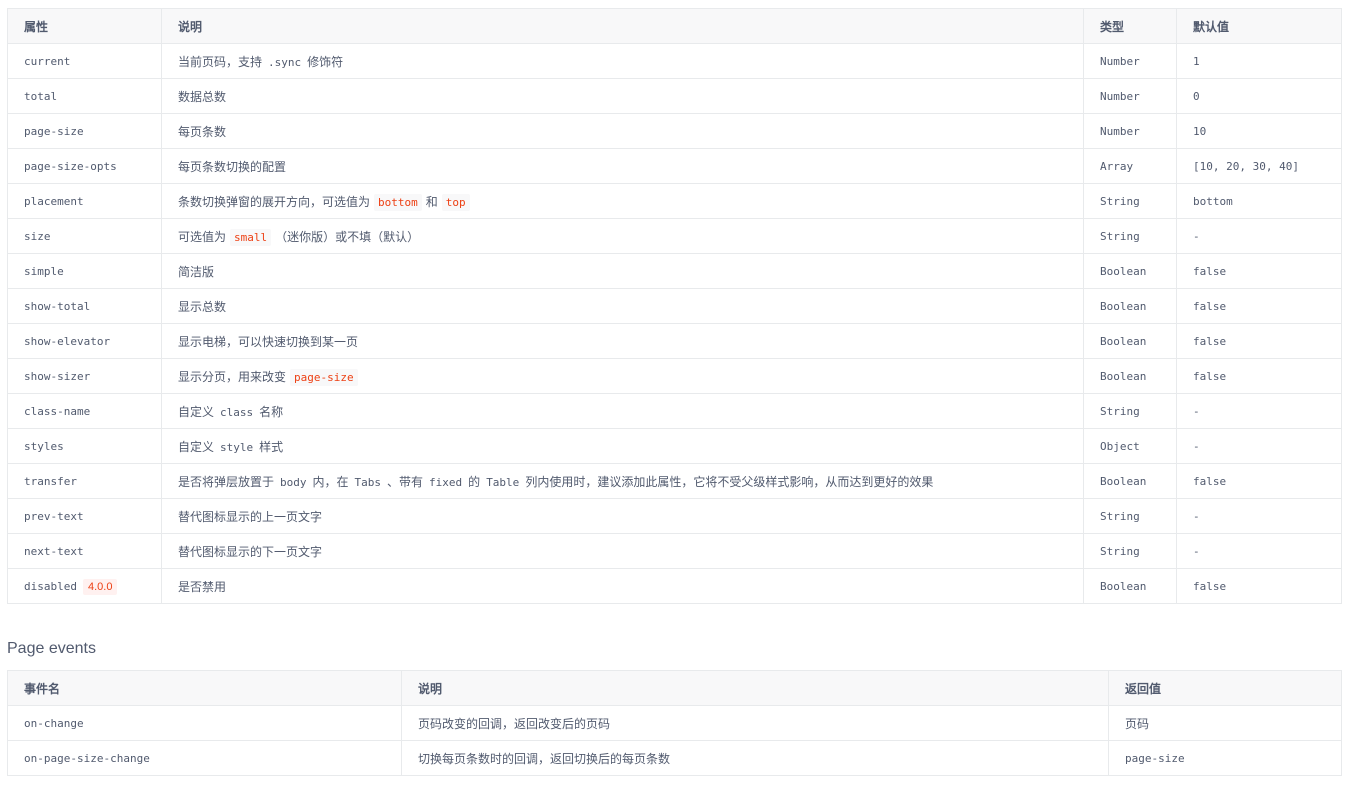 The width and height of the screenshot is (1345, 786). Describe the element at coordinates (1130, 26) in the screenshot. I see `header-type: 类型` at that location.